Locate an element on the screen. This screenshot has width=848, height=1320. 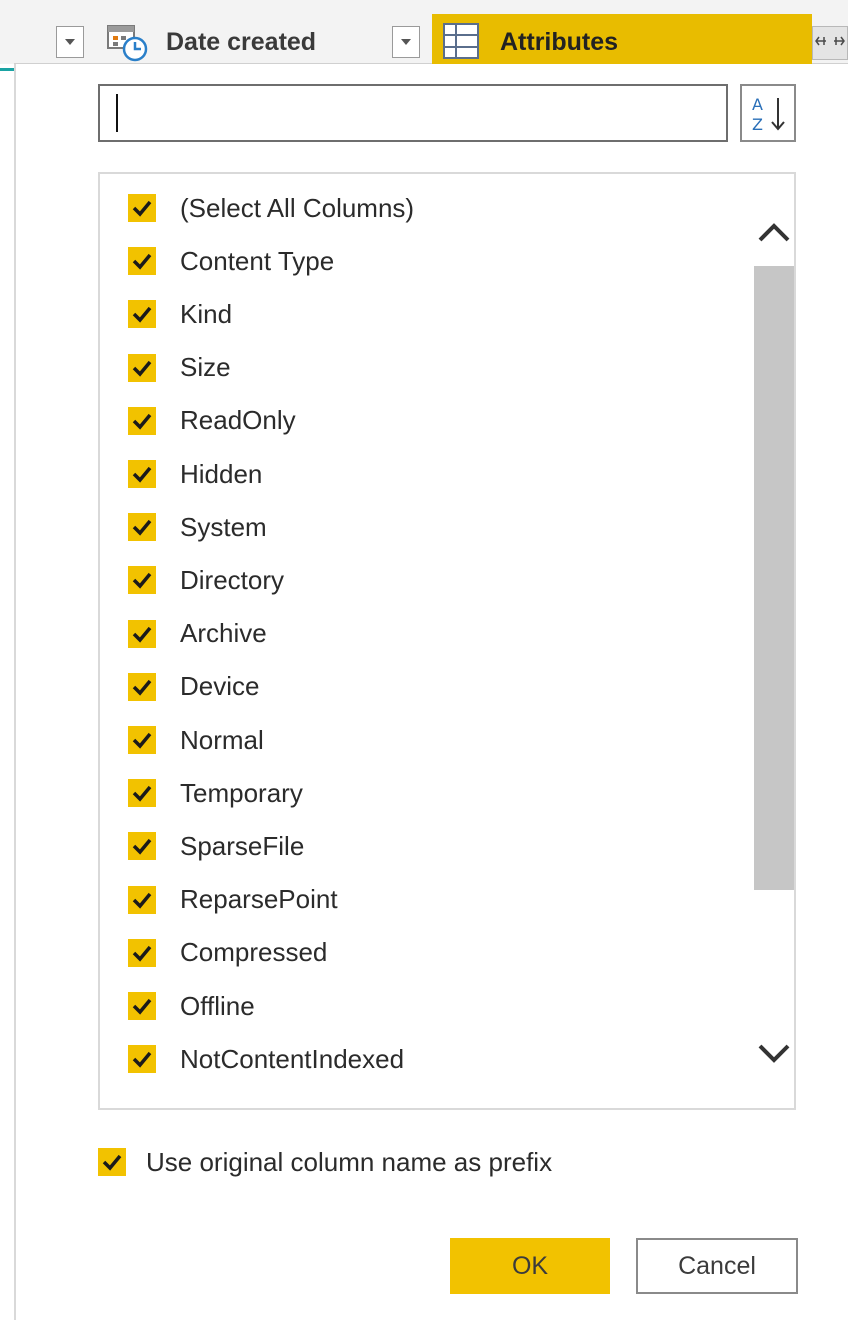
list-item: Normal is located at coordinates (196, 740).